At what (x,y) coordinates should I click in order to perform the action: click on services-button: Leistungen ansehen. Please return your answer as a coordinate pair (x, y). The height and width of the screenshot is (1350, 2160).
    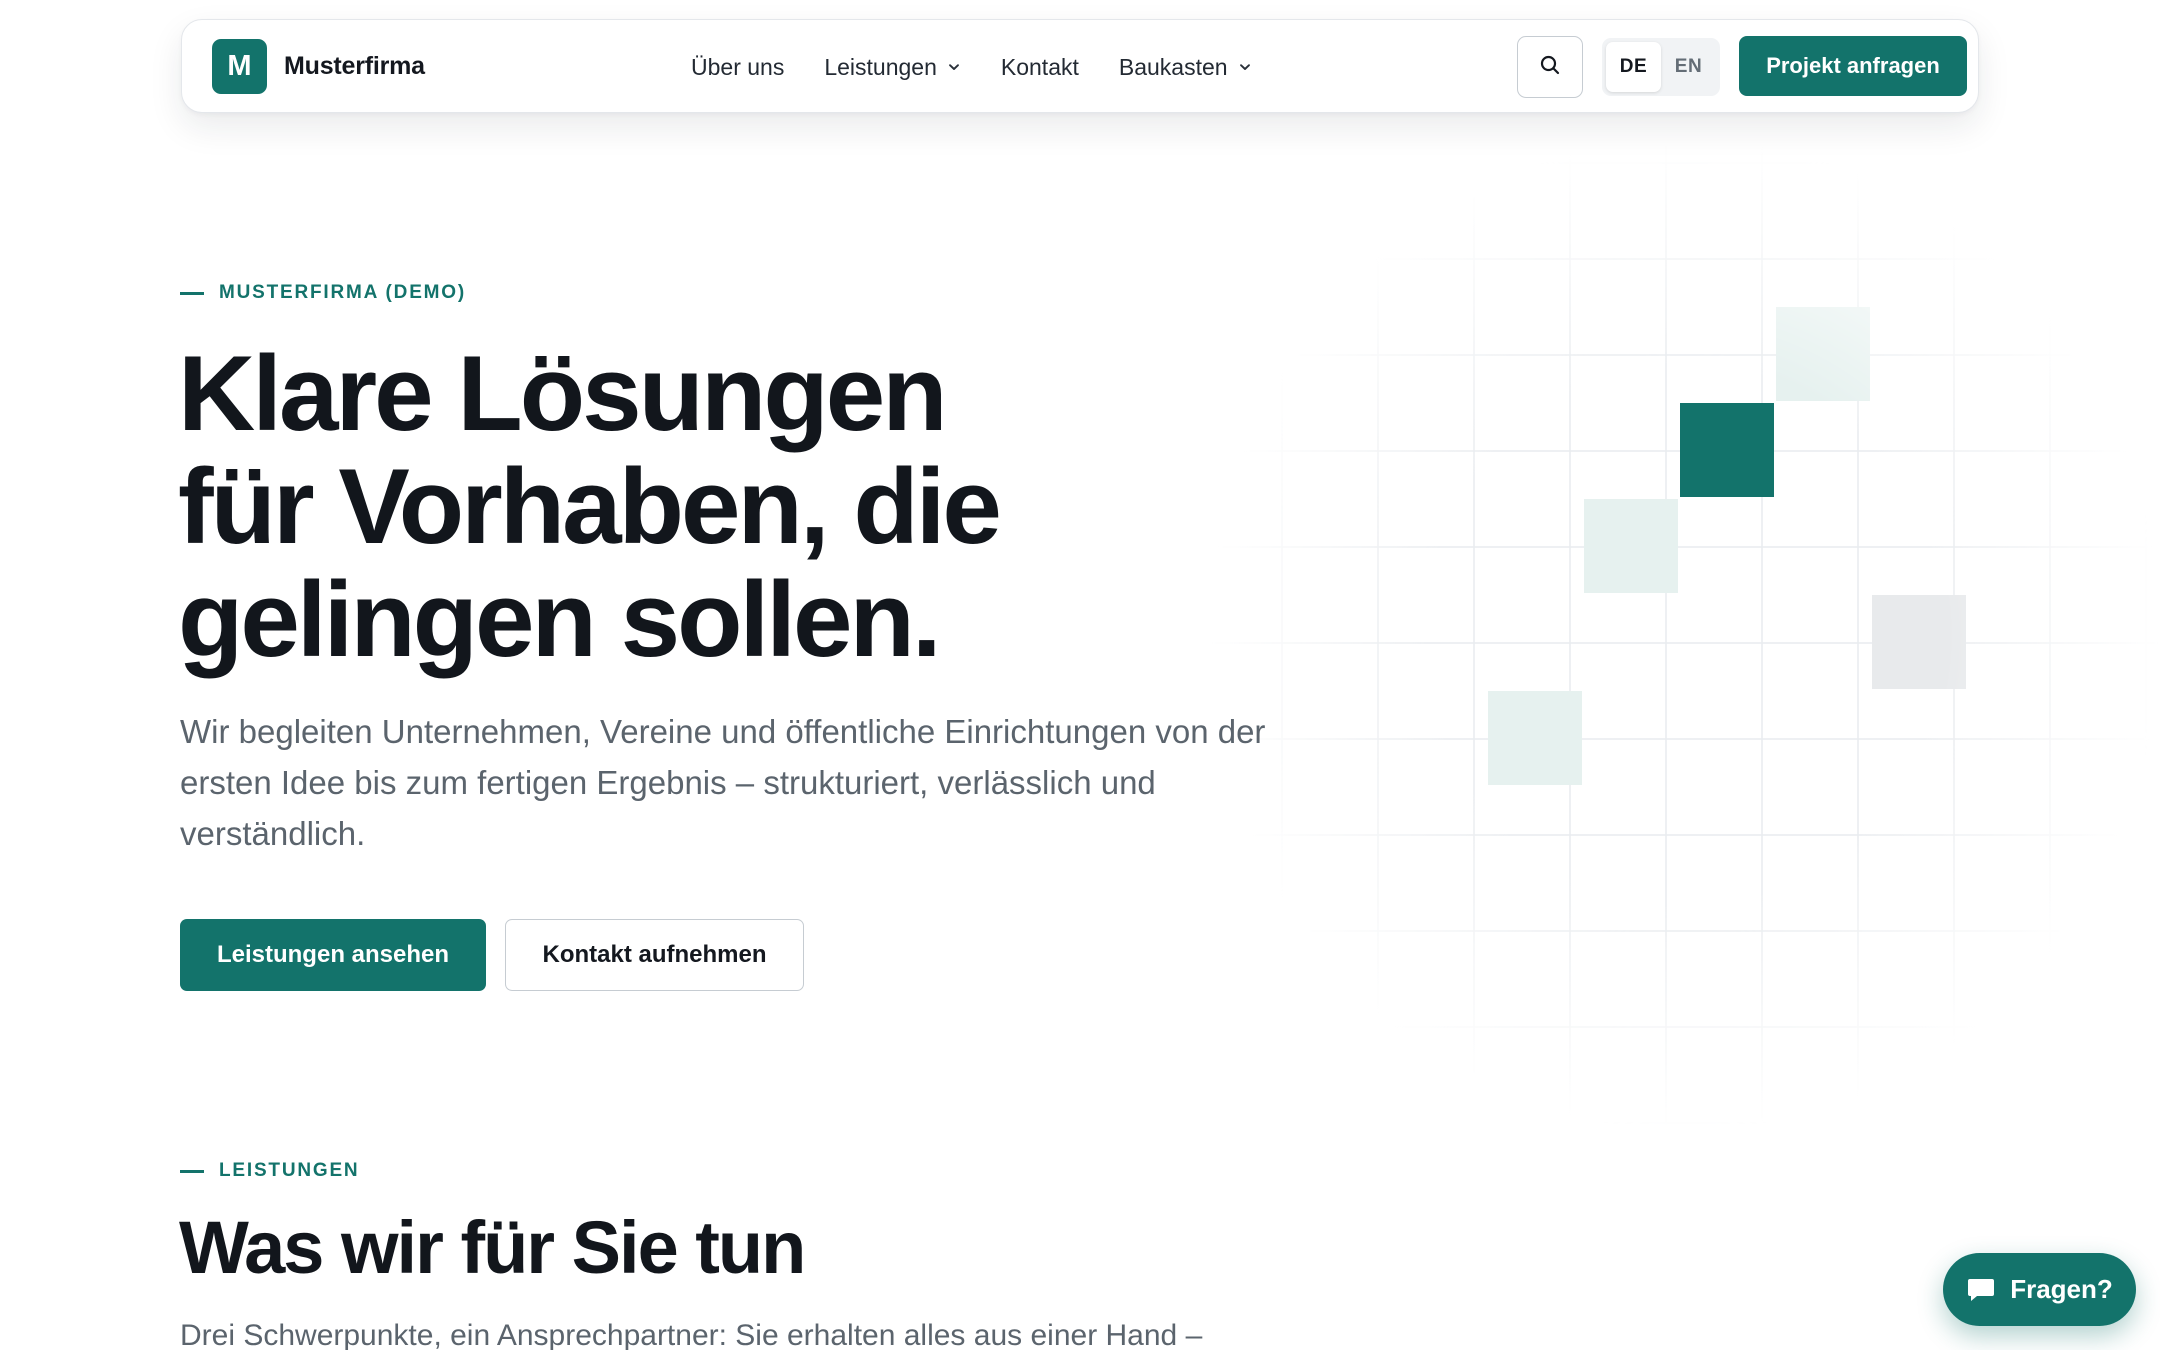
    Looking at the image, I should click on (333, 955).